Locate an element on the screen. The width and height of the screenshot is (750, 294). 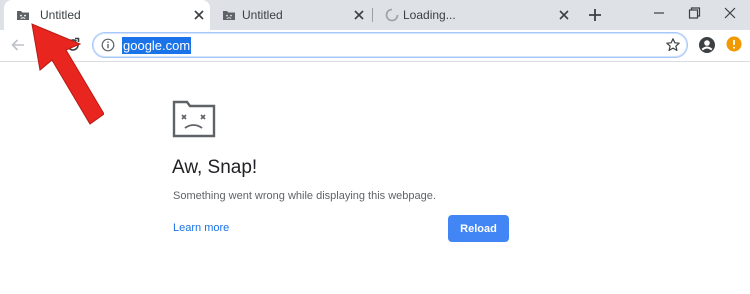
loading-spinner-icon is located at coordinates (392, 15).